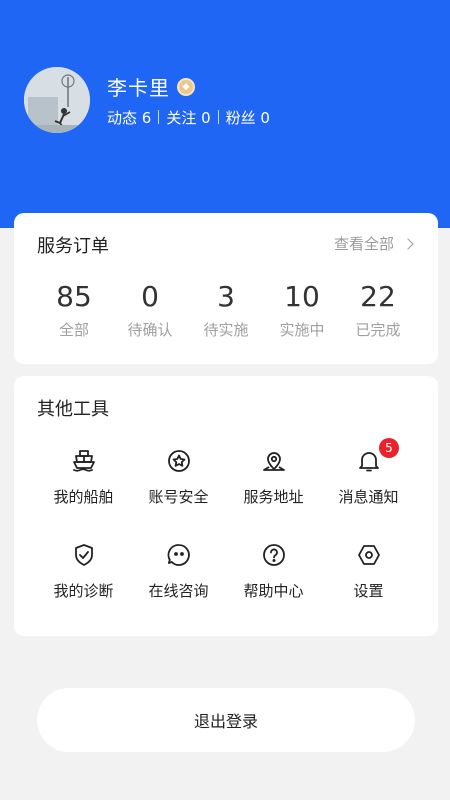 The image size is (450, 800). I want to click on following-count: 关注 0, so click(188, 117).